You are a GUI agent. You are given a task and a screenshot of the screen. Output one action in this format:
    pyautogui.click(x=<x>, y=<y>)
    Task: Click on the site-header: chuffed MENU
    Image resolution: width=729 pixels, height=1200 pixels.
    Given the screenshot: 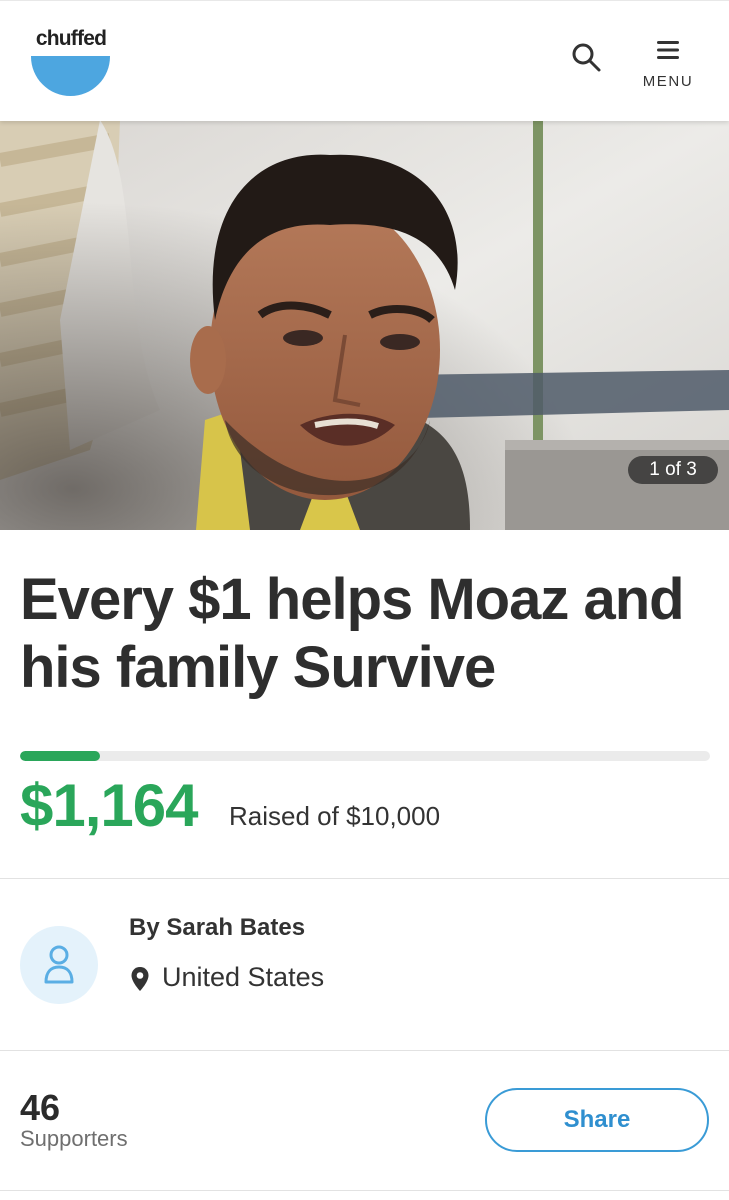 What is the action you would take?
    pyautogui.click(x=364, y=60)
    